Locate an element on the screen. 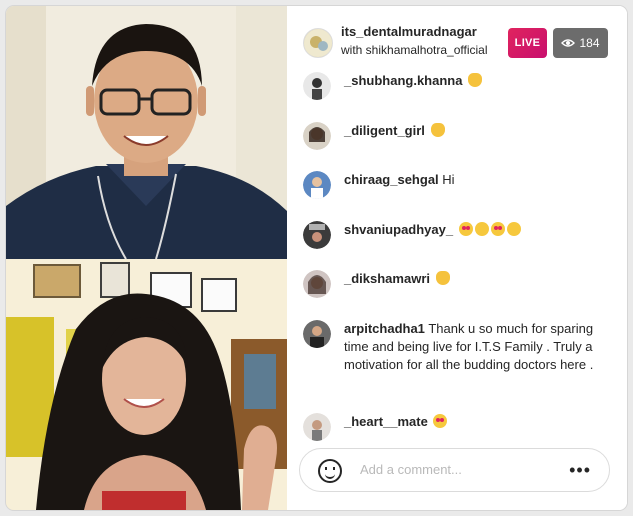 The height and width of the screenshot is (516, 633). comment-text: shvaniupadhyay_ is located at coordinates (432, 235).